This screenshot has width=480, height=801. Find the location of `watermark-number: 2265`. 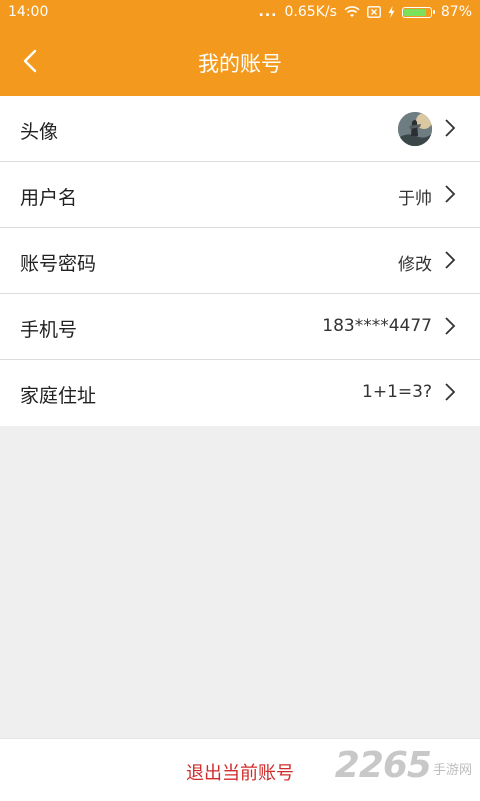

watermark-number: 2265 is located at coordinates (383, 765).